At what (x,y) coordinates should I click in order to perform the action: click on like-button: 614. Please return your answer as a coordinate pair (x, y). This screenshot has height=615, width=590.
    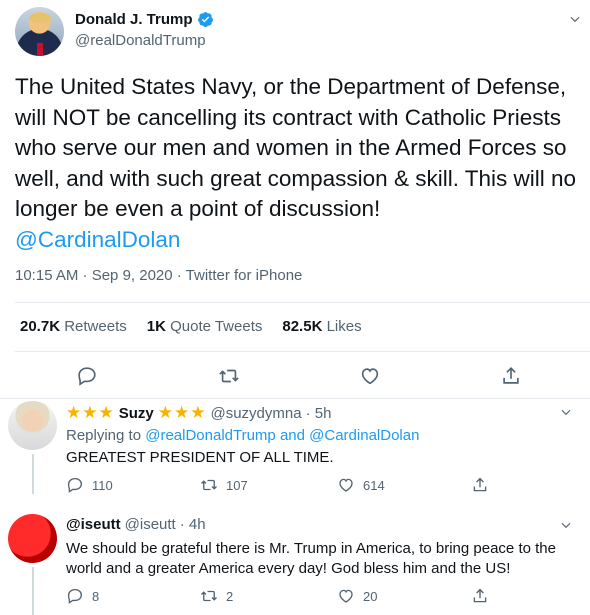
    Looking at the image, I should click on (361, 485).